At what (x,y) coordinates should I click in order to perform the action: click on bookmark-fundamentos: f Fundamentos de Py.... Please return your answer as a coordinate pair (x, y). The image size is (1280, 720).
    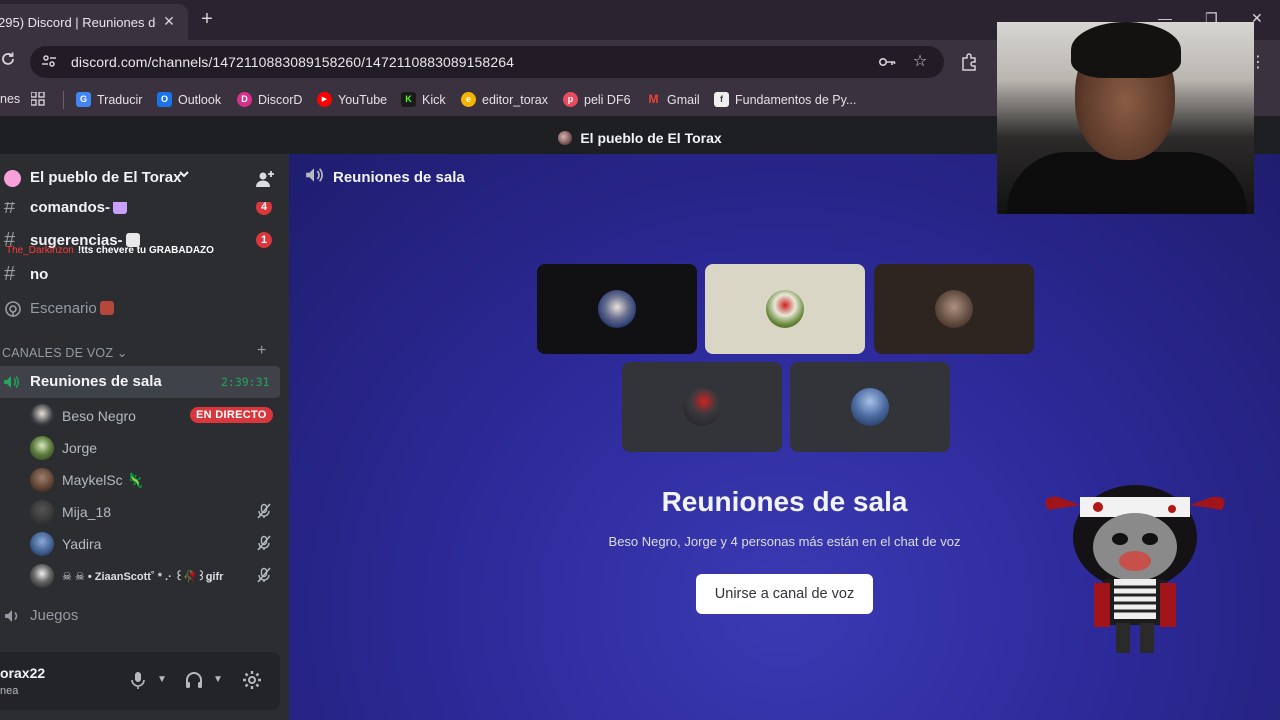
    Looking at the image, I should click on (785, 99).